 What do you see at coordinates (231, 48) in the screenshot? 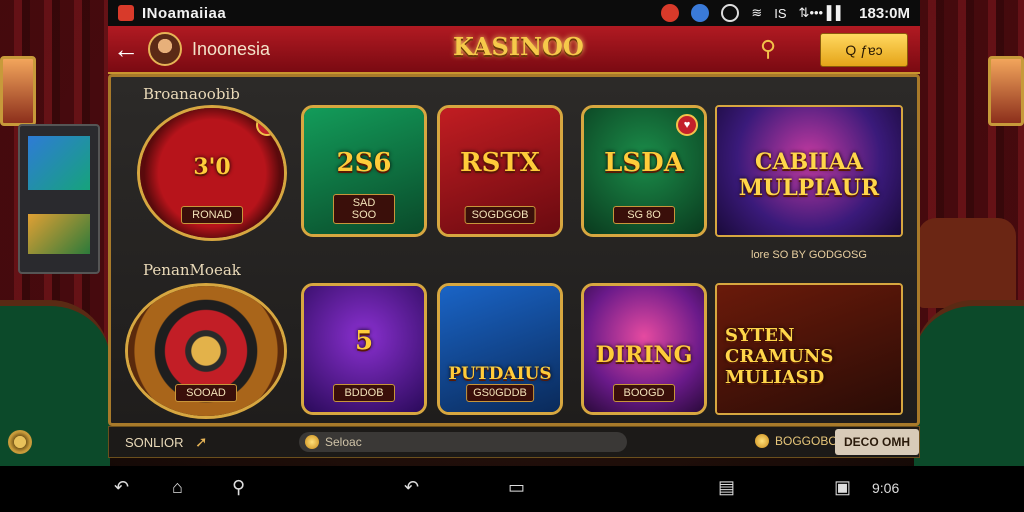
I see `region-label: Inoonesia` at bounding box center [231, 48].